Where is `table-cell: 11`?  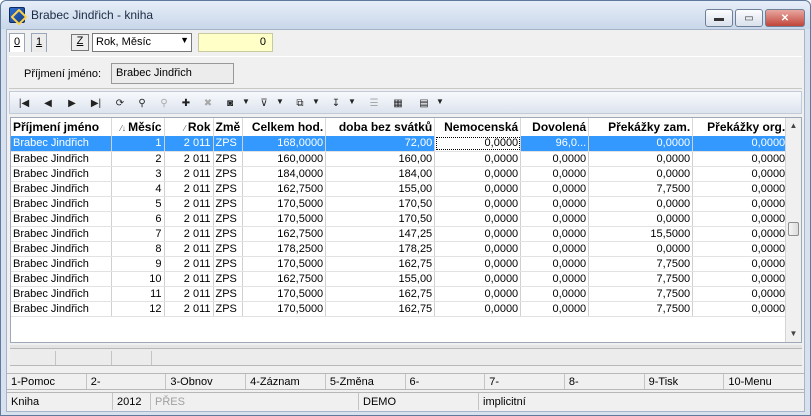
table-cell: 11 is located at coordinates (138, 294).